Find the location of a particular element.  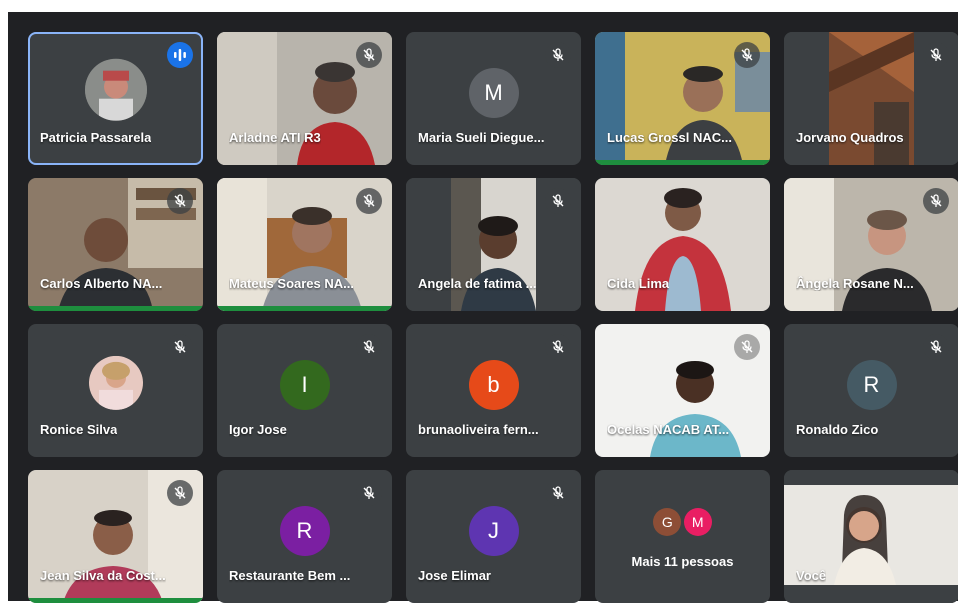

participant-tile: Ronice Silva is located at coordinates (115, 390).